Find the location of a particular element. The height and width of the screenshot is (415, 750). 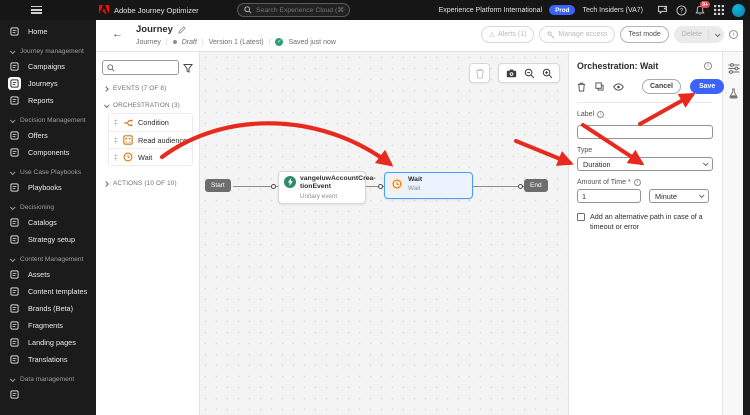

chevron-right-icon is located at coordinates (106, 88).